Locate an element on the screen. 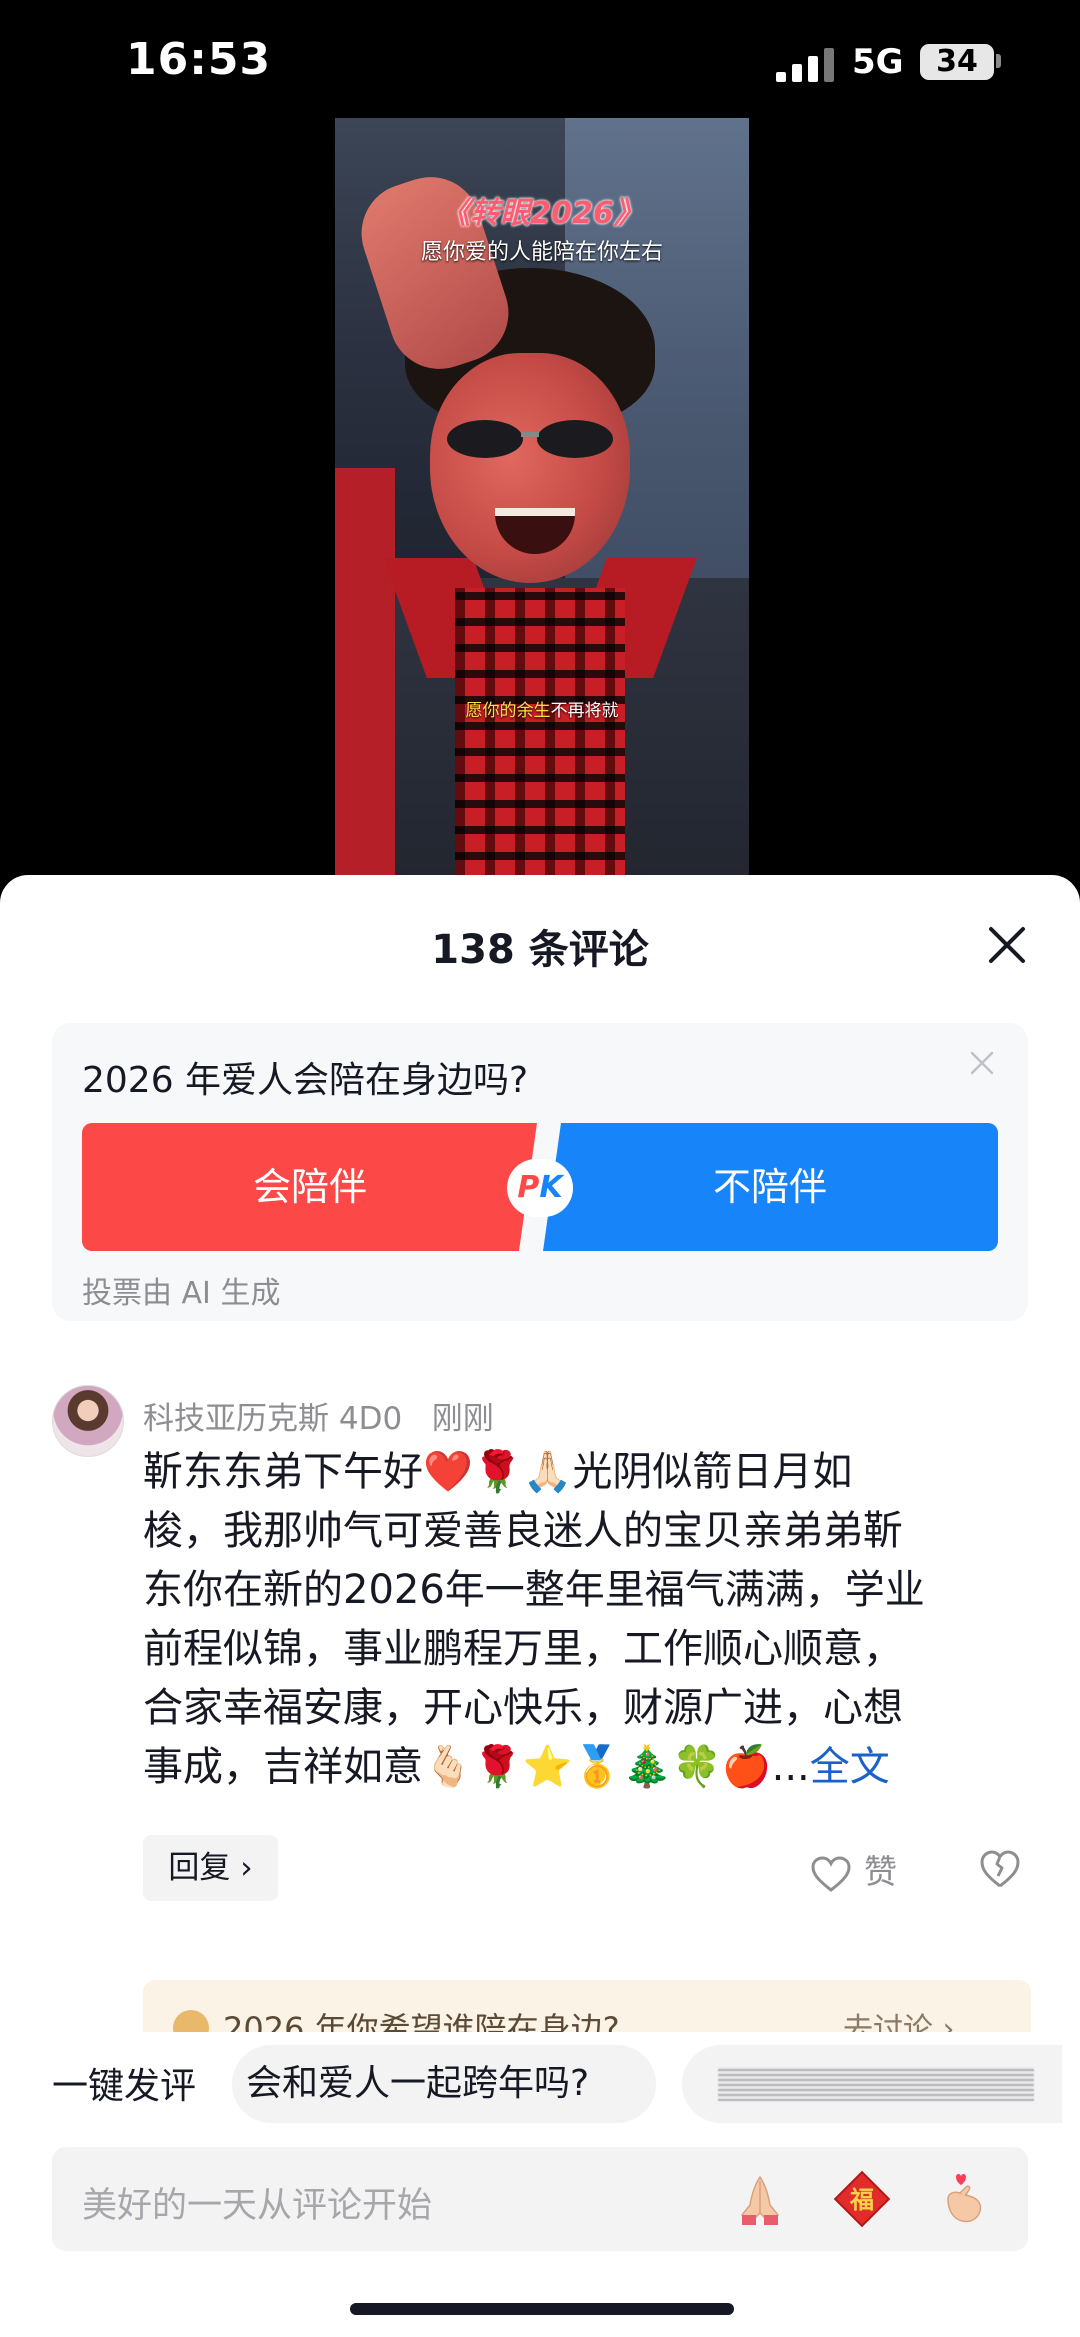 Image resolution: width=1080 pixels, height=2337 pixels. heart-icon is located at coordinates (831, 1873).